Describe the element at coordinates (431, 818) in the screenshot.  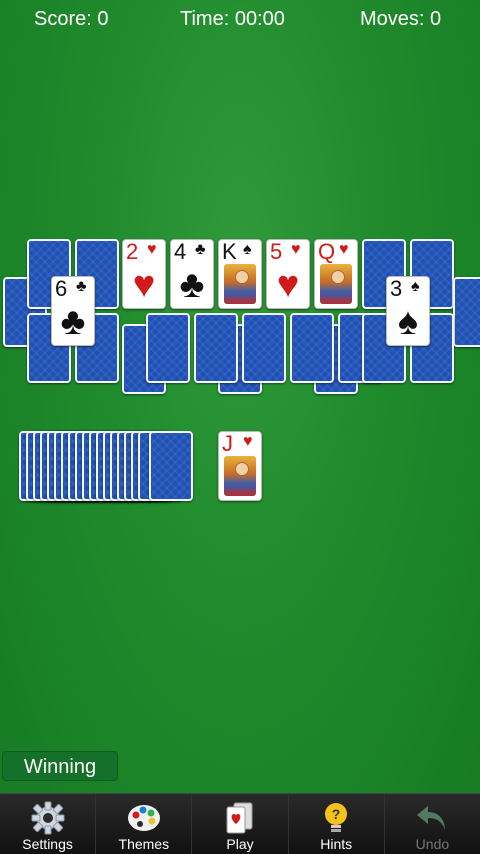
I see `undo-arrow-icon` at that location.